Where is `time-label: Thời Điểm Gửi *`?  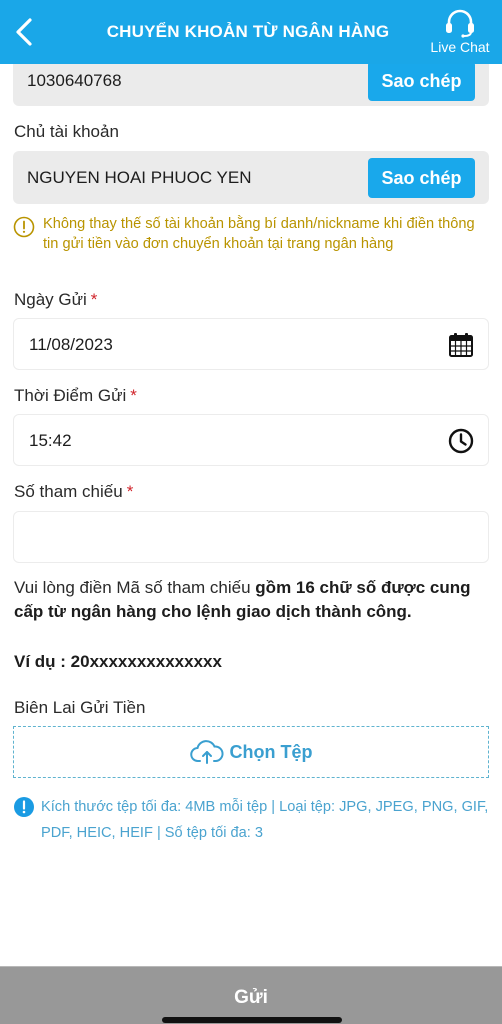
time-label: Thời Điểm Gửi * is located at coordinates (75, 396).